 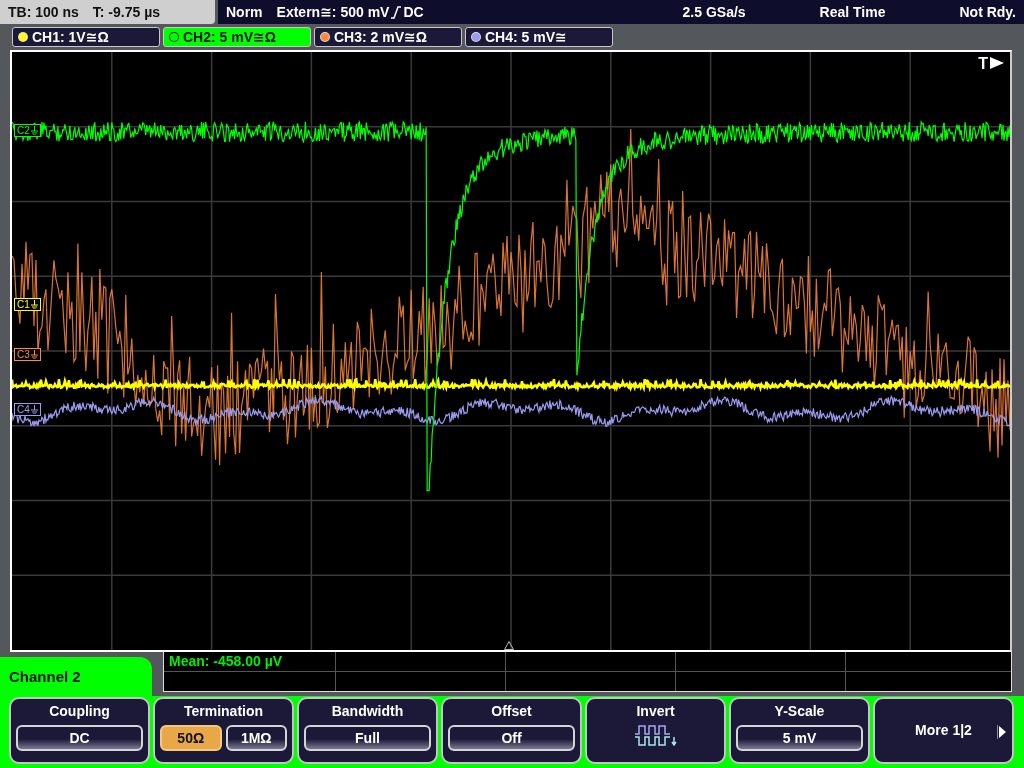 I want to click on menu-title: Channel 2, so click(x=76, y=676).